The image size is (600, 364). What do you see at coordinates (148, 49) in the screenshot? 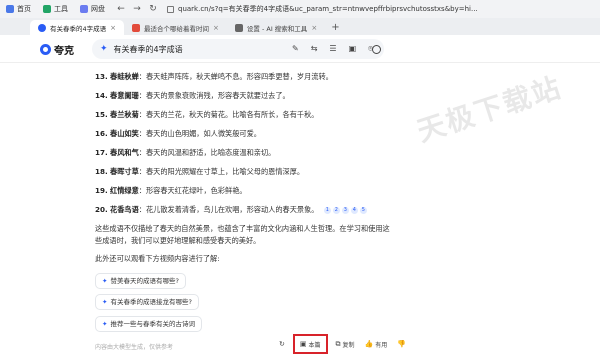
I see `search-query: 有关春季的4字成语` at bounding box center [148, 49].